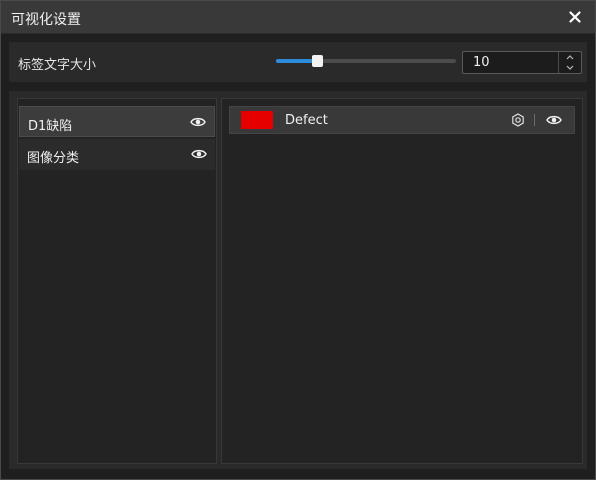 This screenshot has height=480, width=596. I want to click on close-icon, so click(575, 17).